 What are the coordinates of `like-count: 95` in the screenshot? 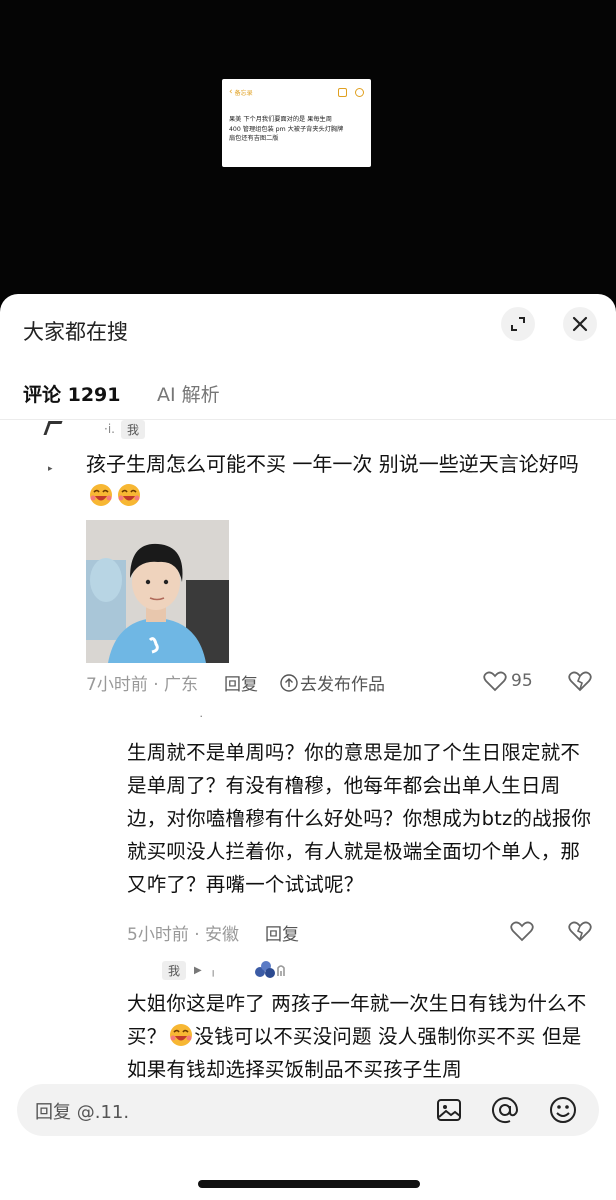 It's located at (522, 681).